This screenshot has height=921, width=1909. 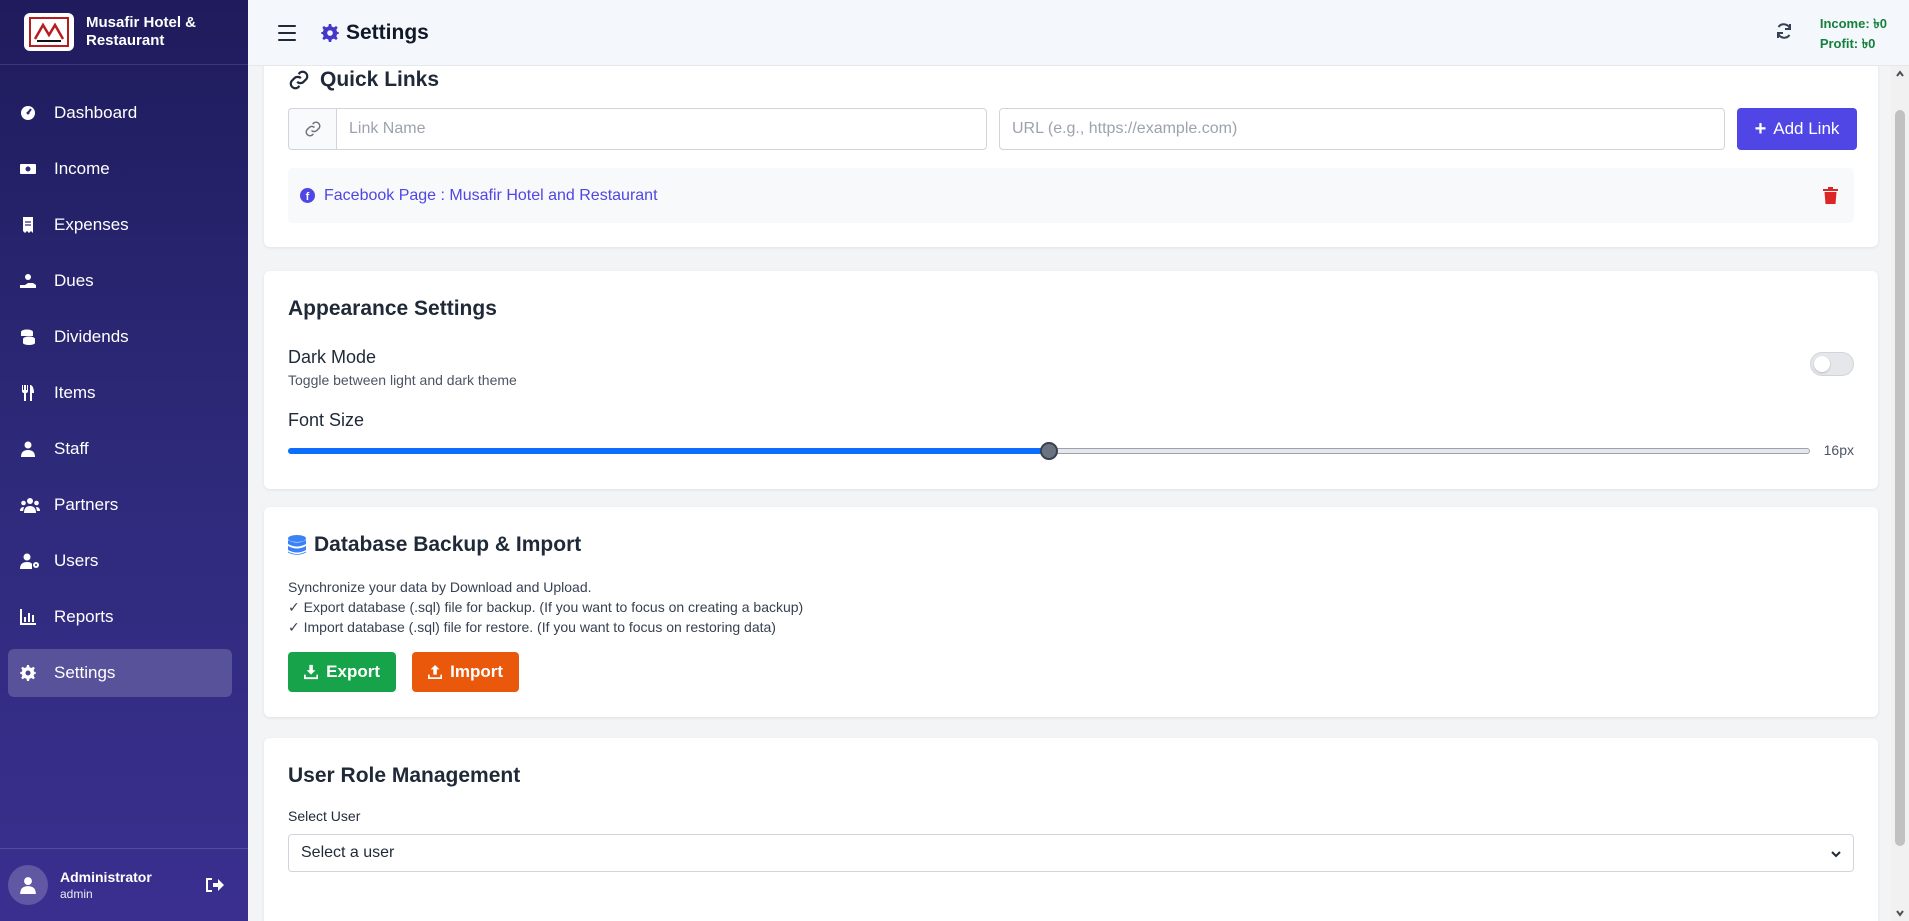 I want to click on plus-icon: +, so click(x=1760, y=129).